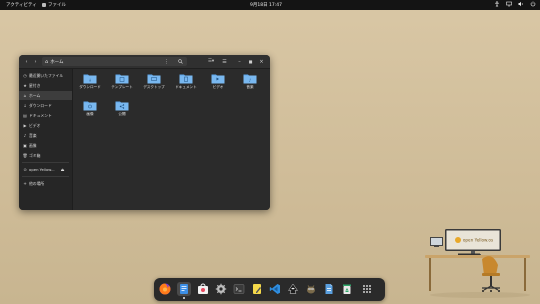 This screenshot has width=540, height=304. Describe the element at coordinates (35, 95) in the screenshot. I see `sidebar-item-label: ホーム` at that location.